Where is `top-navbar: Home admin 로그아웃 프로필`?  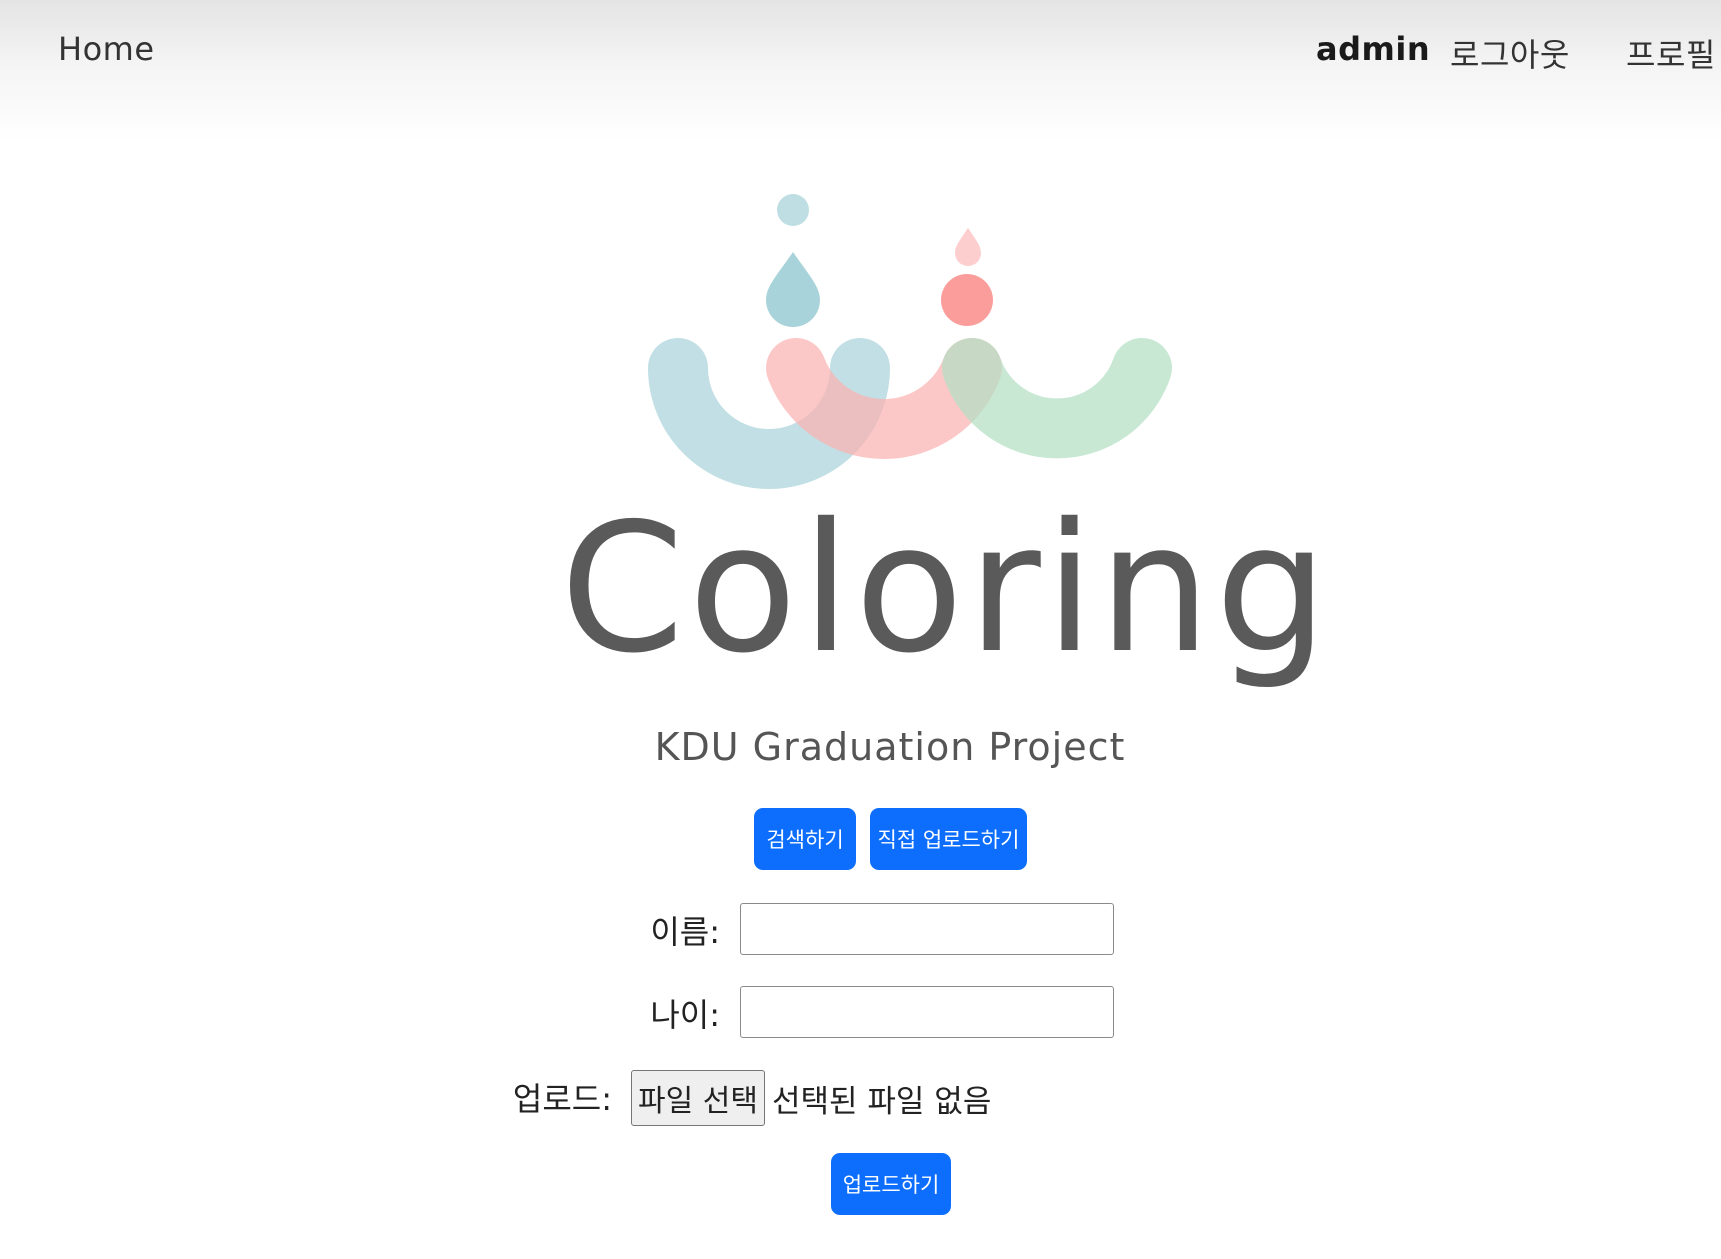
top-navbar: Home admin 로그아웃 프로필 is located at coordinates (860, 70).